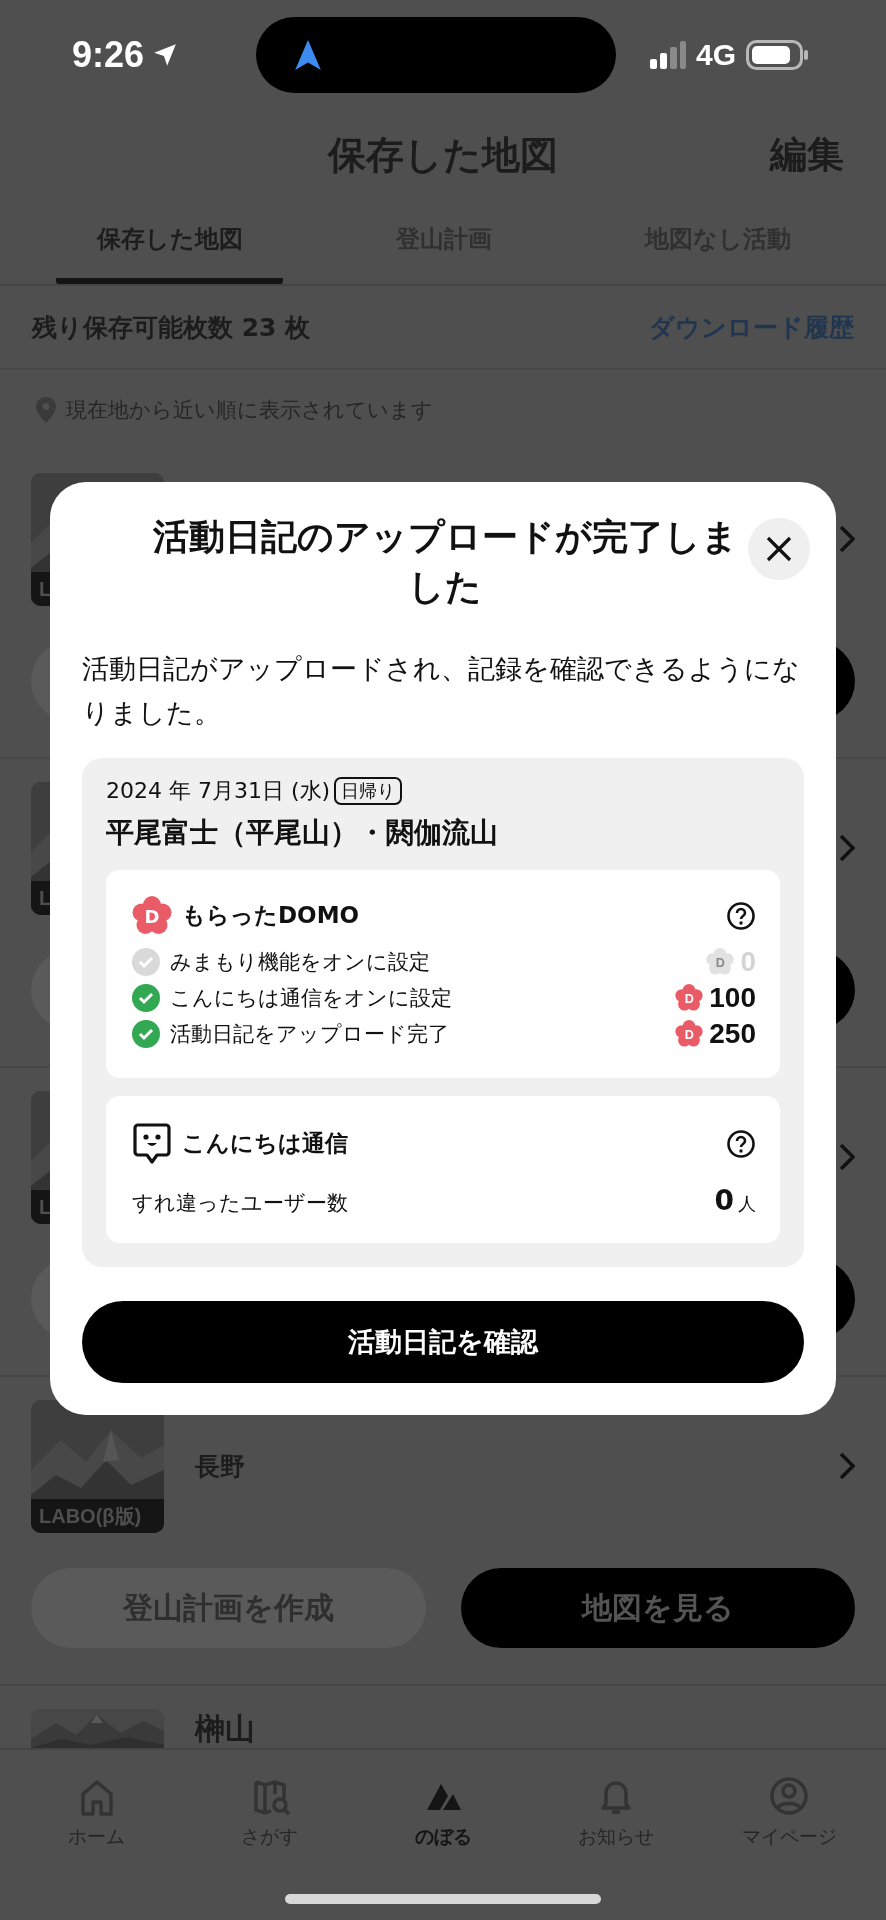 This screenshot has width=886, height=1920. What do you see at coordinates (152, 1143) in the screenshot?
I see `greeting-face-icon` at bounding box center [152, 1143].